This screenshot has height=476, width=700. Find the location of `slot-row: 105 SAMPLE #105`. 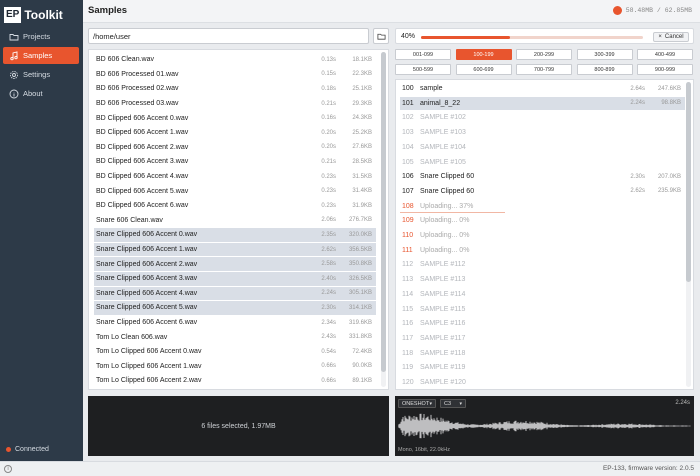

slot-row: 105 SAMPLE #105 is located at coordinates (542, 162).